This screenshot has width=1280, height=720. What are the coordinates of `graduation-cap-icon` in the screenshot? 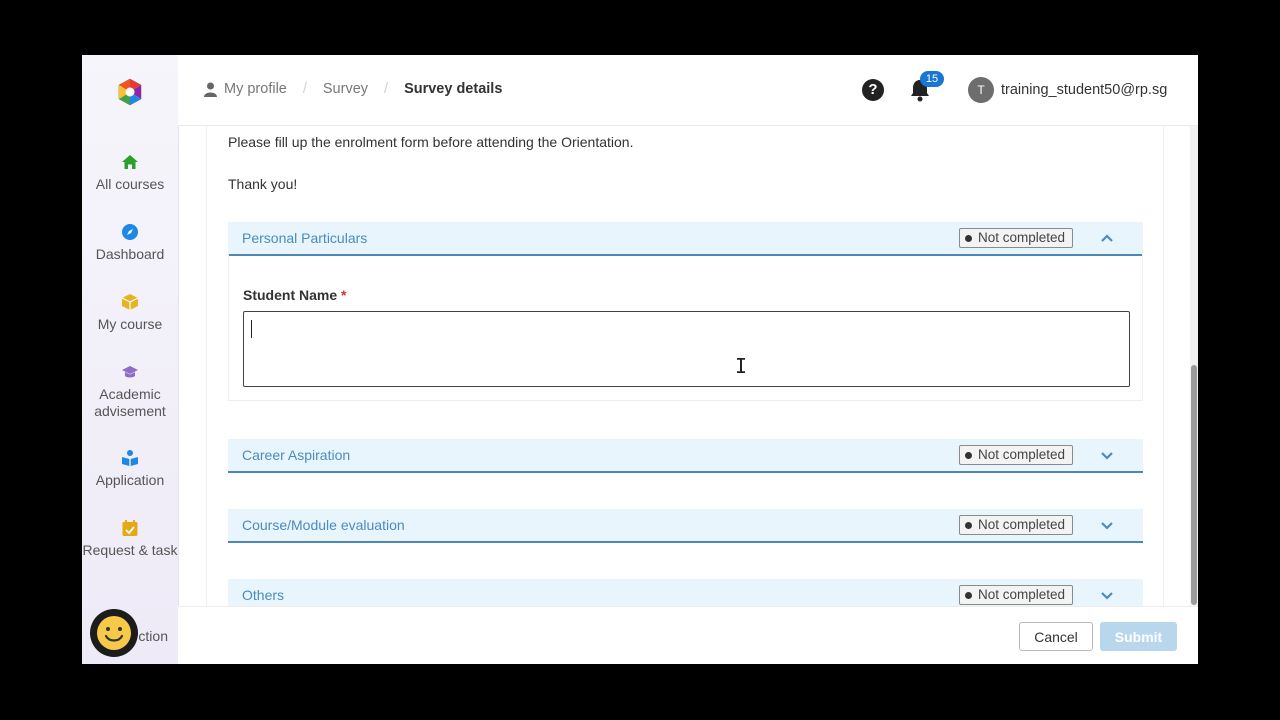 It's located at (130, 372).